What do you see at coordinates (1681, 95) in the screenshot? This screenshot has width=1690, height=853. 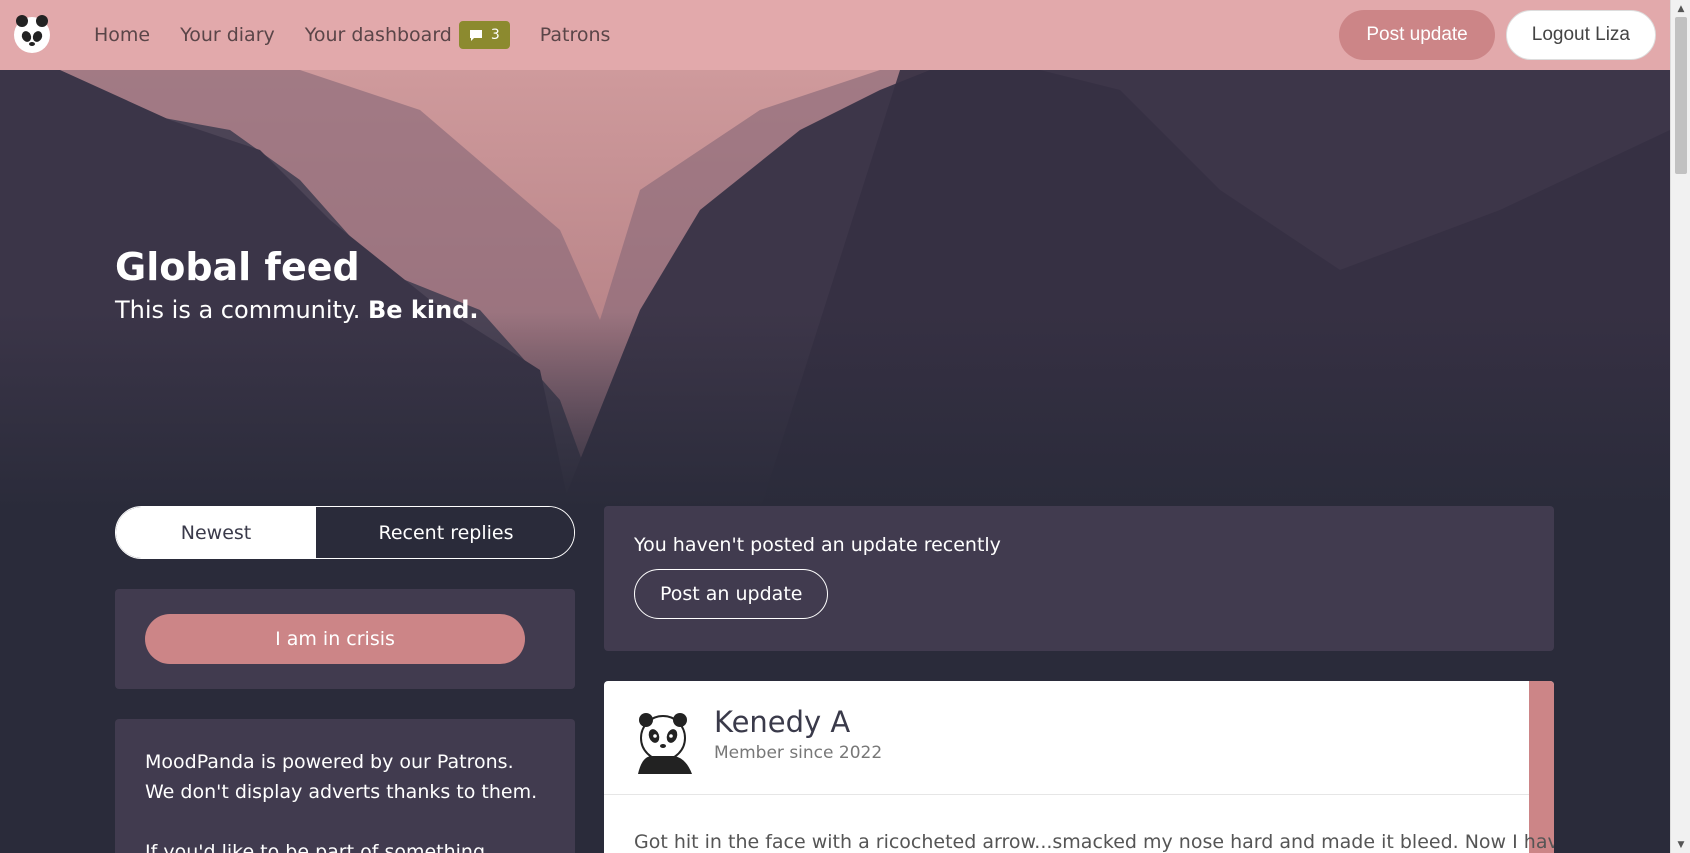 I see `scroll-thumb` at bounding box center [1681, 95].